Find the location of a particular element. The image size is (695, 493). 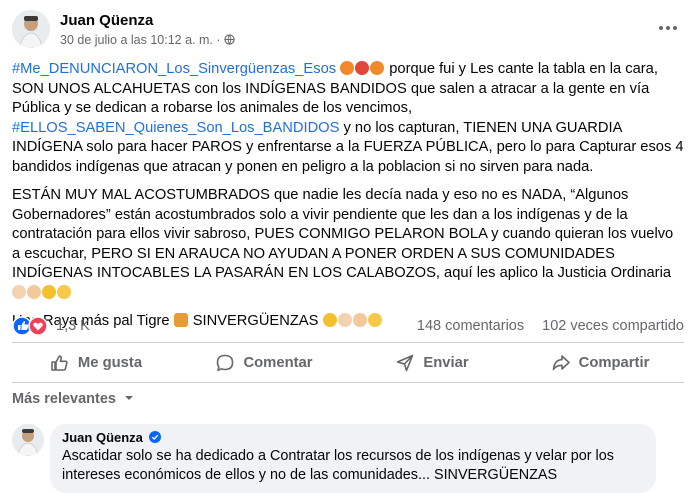

hashtag-ellos-saben: #ELLOS_SABEN_Quienes_Son_Los_BANDIDOS is located at coordinates (175, 128).